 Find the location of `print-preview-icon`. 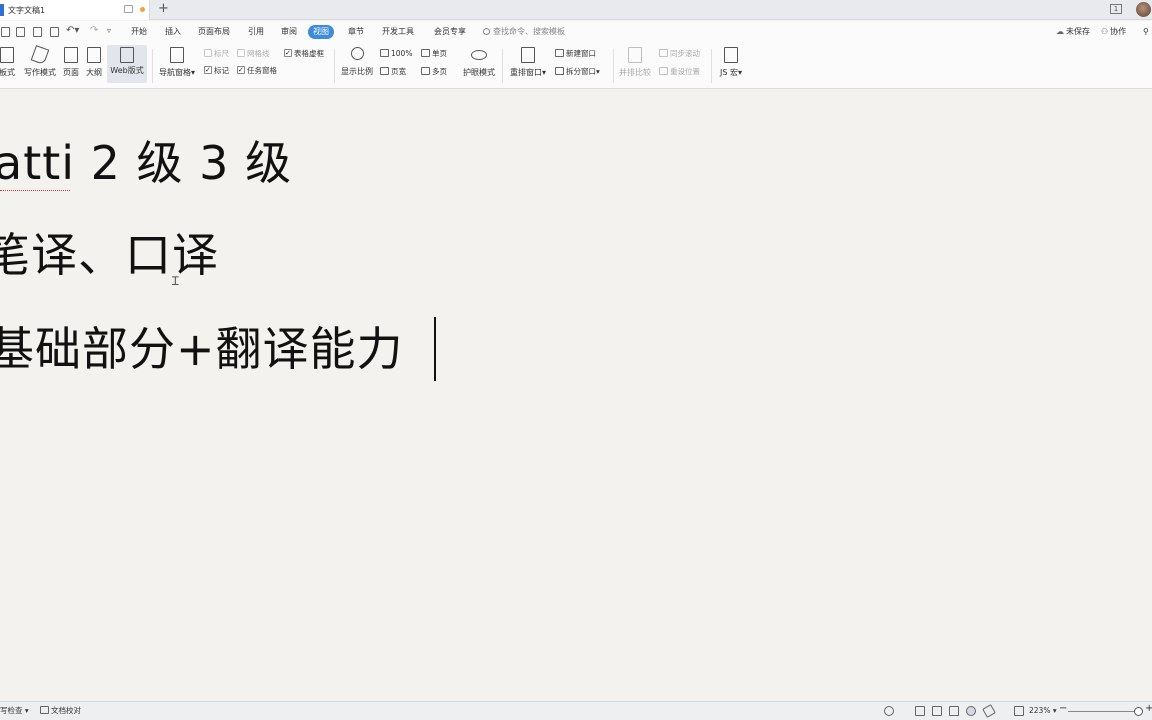

print-preview-icon is located at coordinates (37, 32).